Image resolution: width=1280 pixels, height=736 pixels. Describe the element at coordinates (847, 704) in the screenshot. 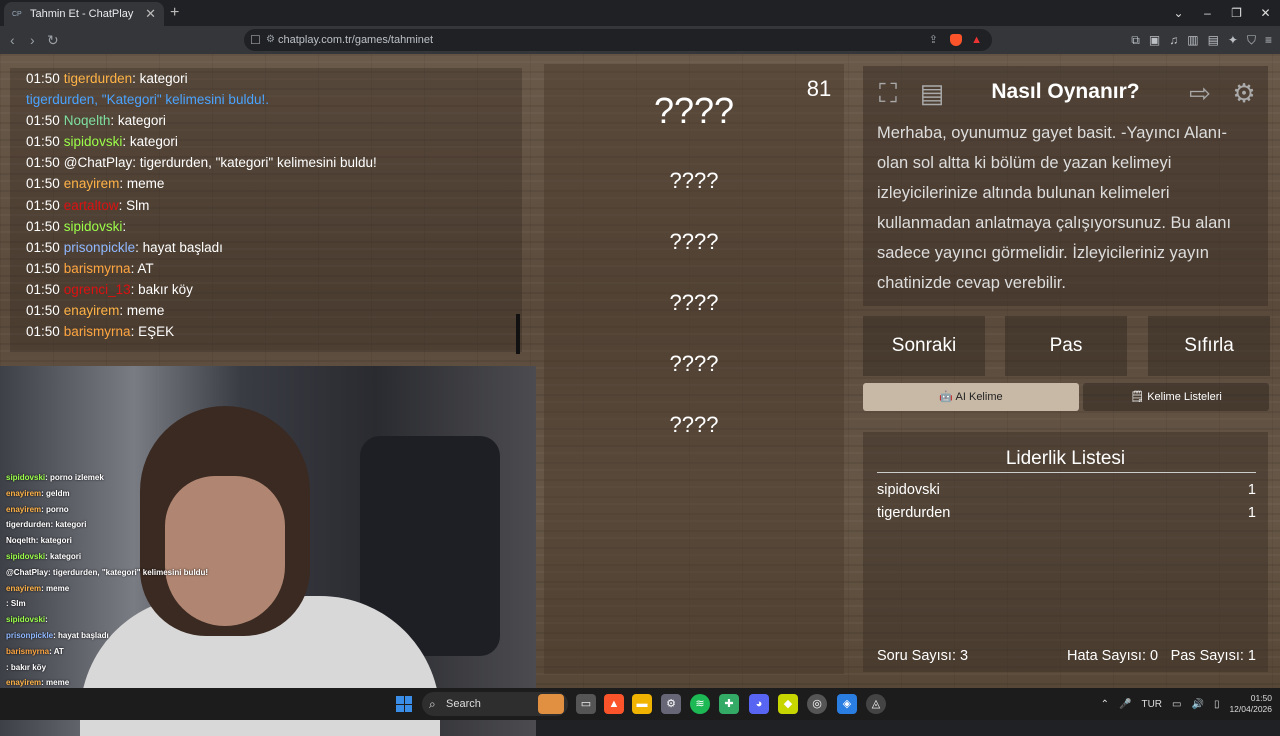

I see `app-icon: ◈` at that location.